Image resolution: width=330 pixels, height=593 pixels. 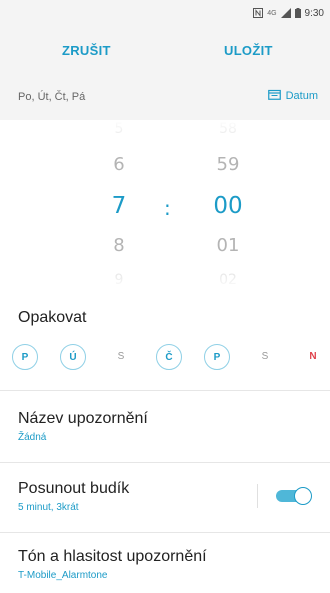 What do you see at coordinates (52, 97) in the screenshot?
I see `days-summary-text: Po, Út, Čt, Pá` at bounding box center [52, 97].